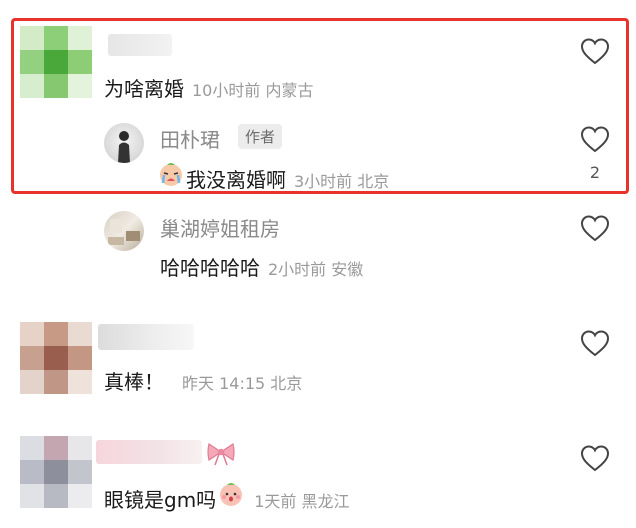 This screenshot has width=636, height=528. I want to click on reply-body: 我没离婚啊 3小时前 北京, so click(273, 177).